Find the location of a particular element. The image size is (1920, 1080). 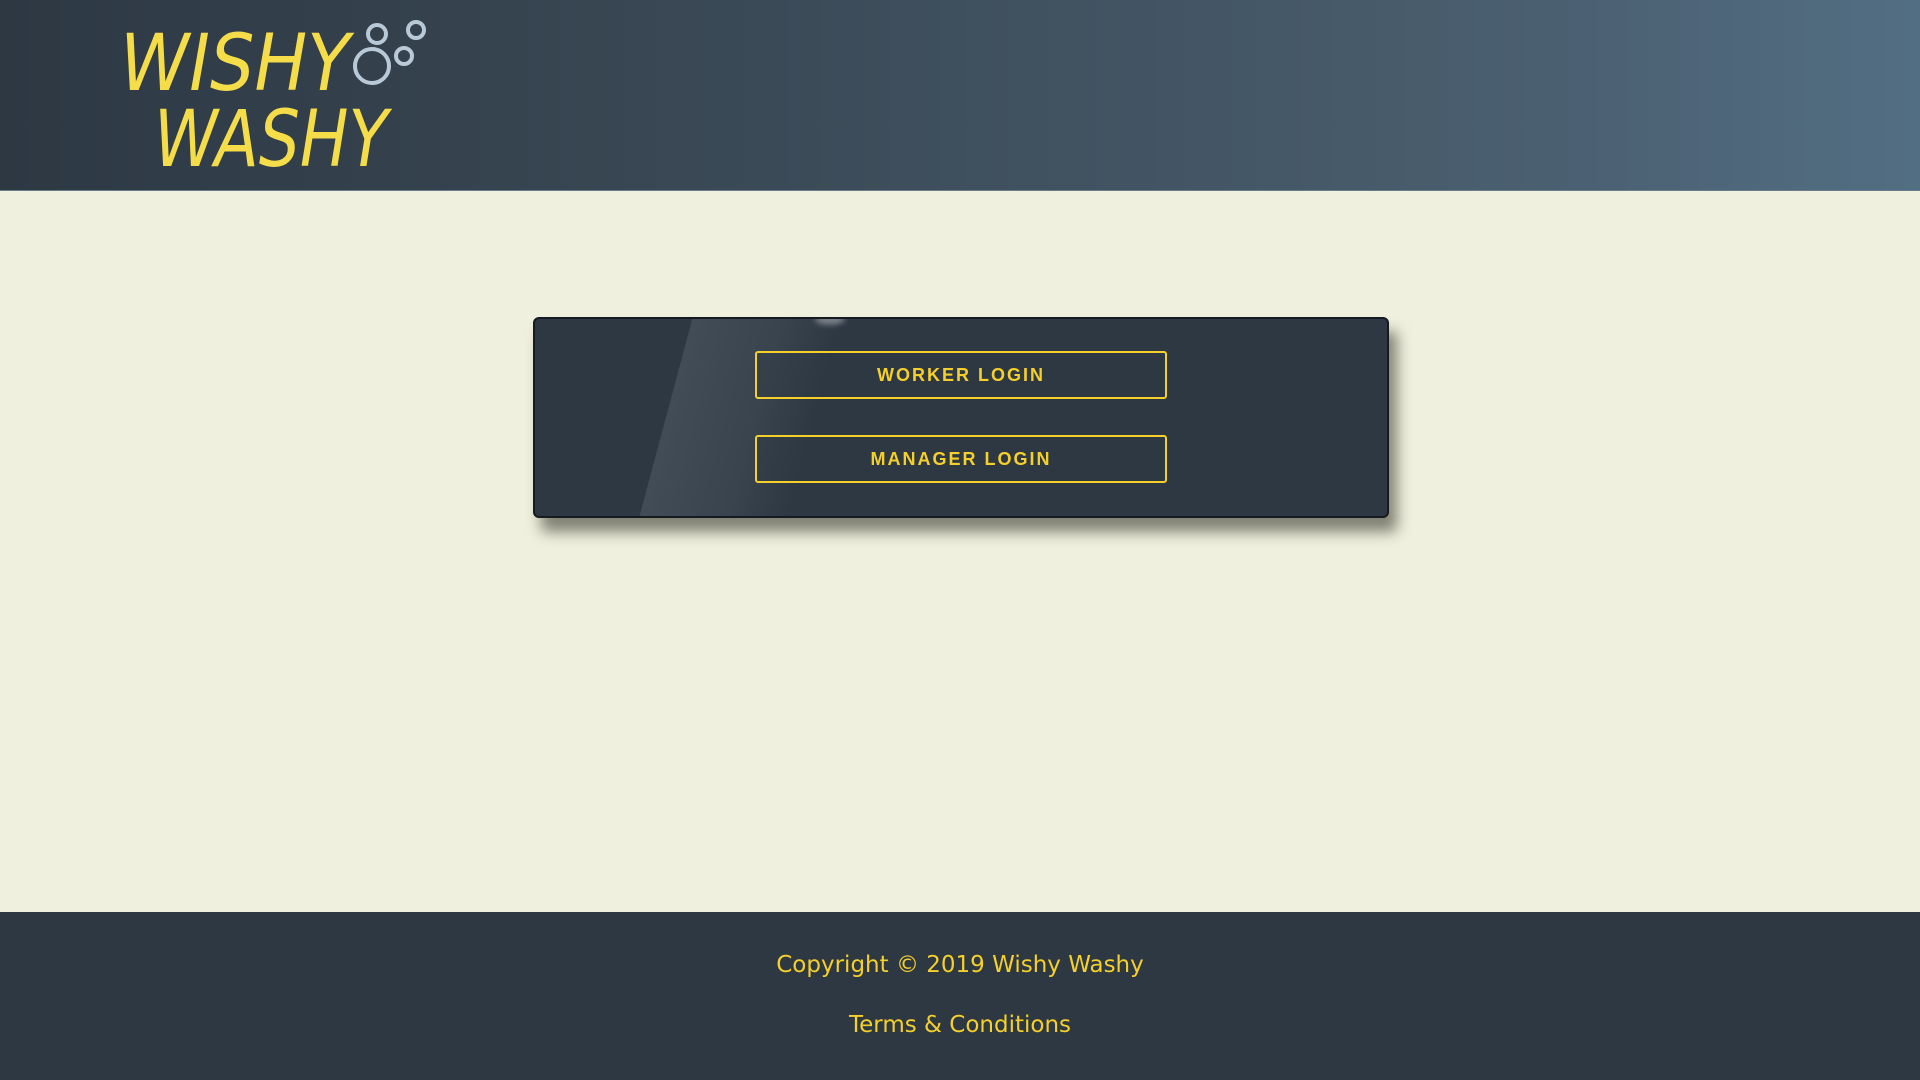

login-panel: WORKER LOGIN MANAGER LOGIN is located at coordinates (961, 417).